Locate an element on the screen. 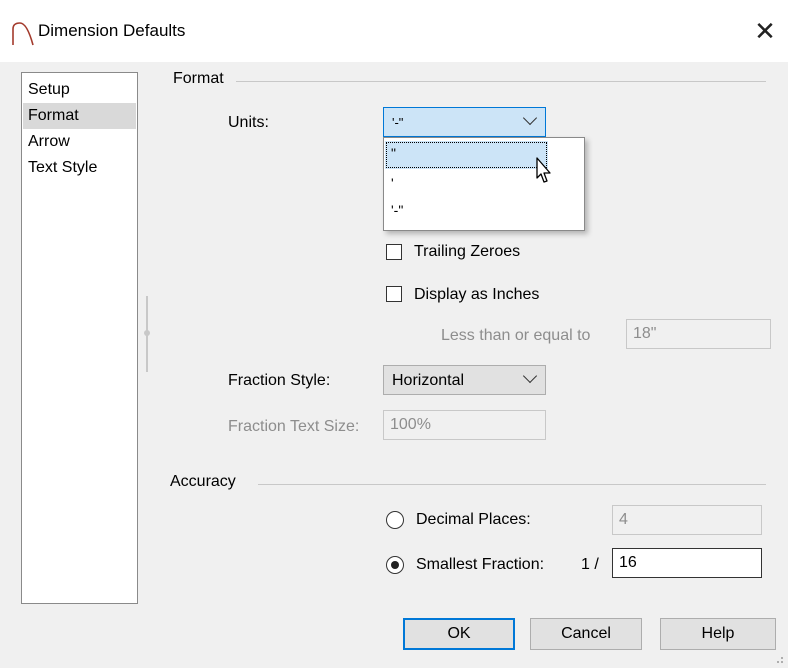  trailing-zeroes-label: Trailing Zeroes is located at coordinates (467, 251).